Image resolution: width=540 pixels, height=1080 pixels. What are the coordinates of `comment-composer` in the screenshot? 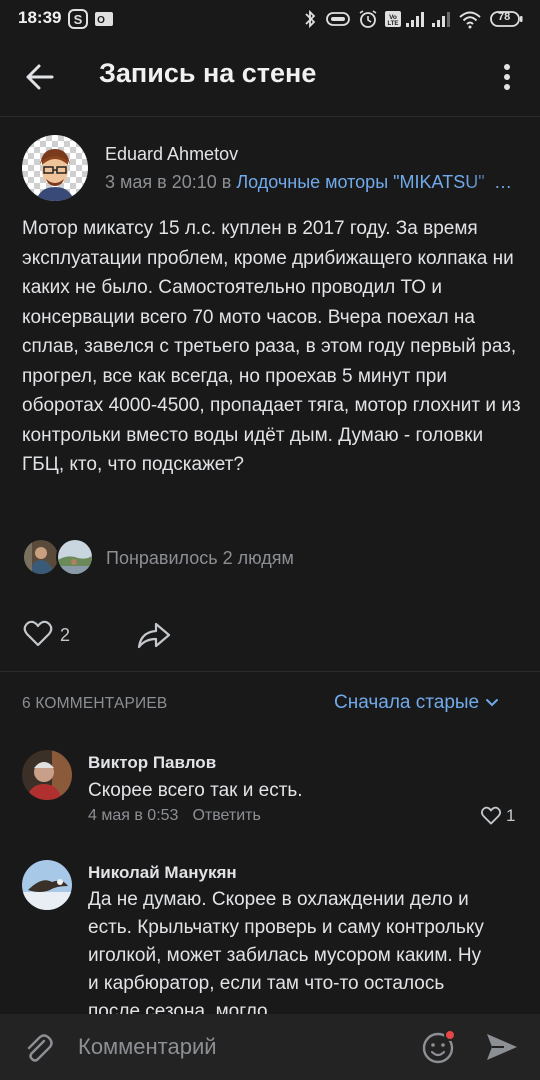 It's located at (270, 1047).